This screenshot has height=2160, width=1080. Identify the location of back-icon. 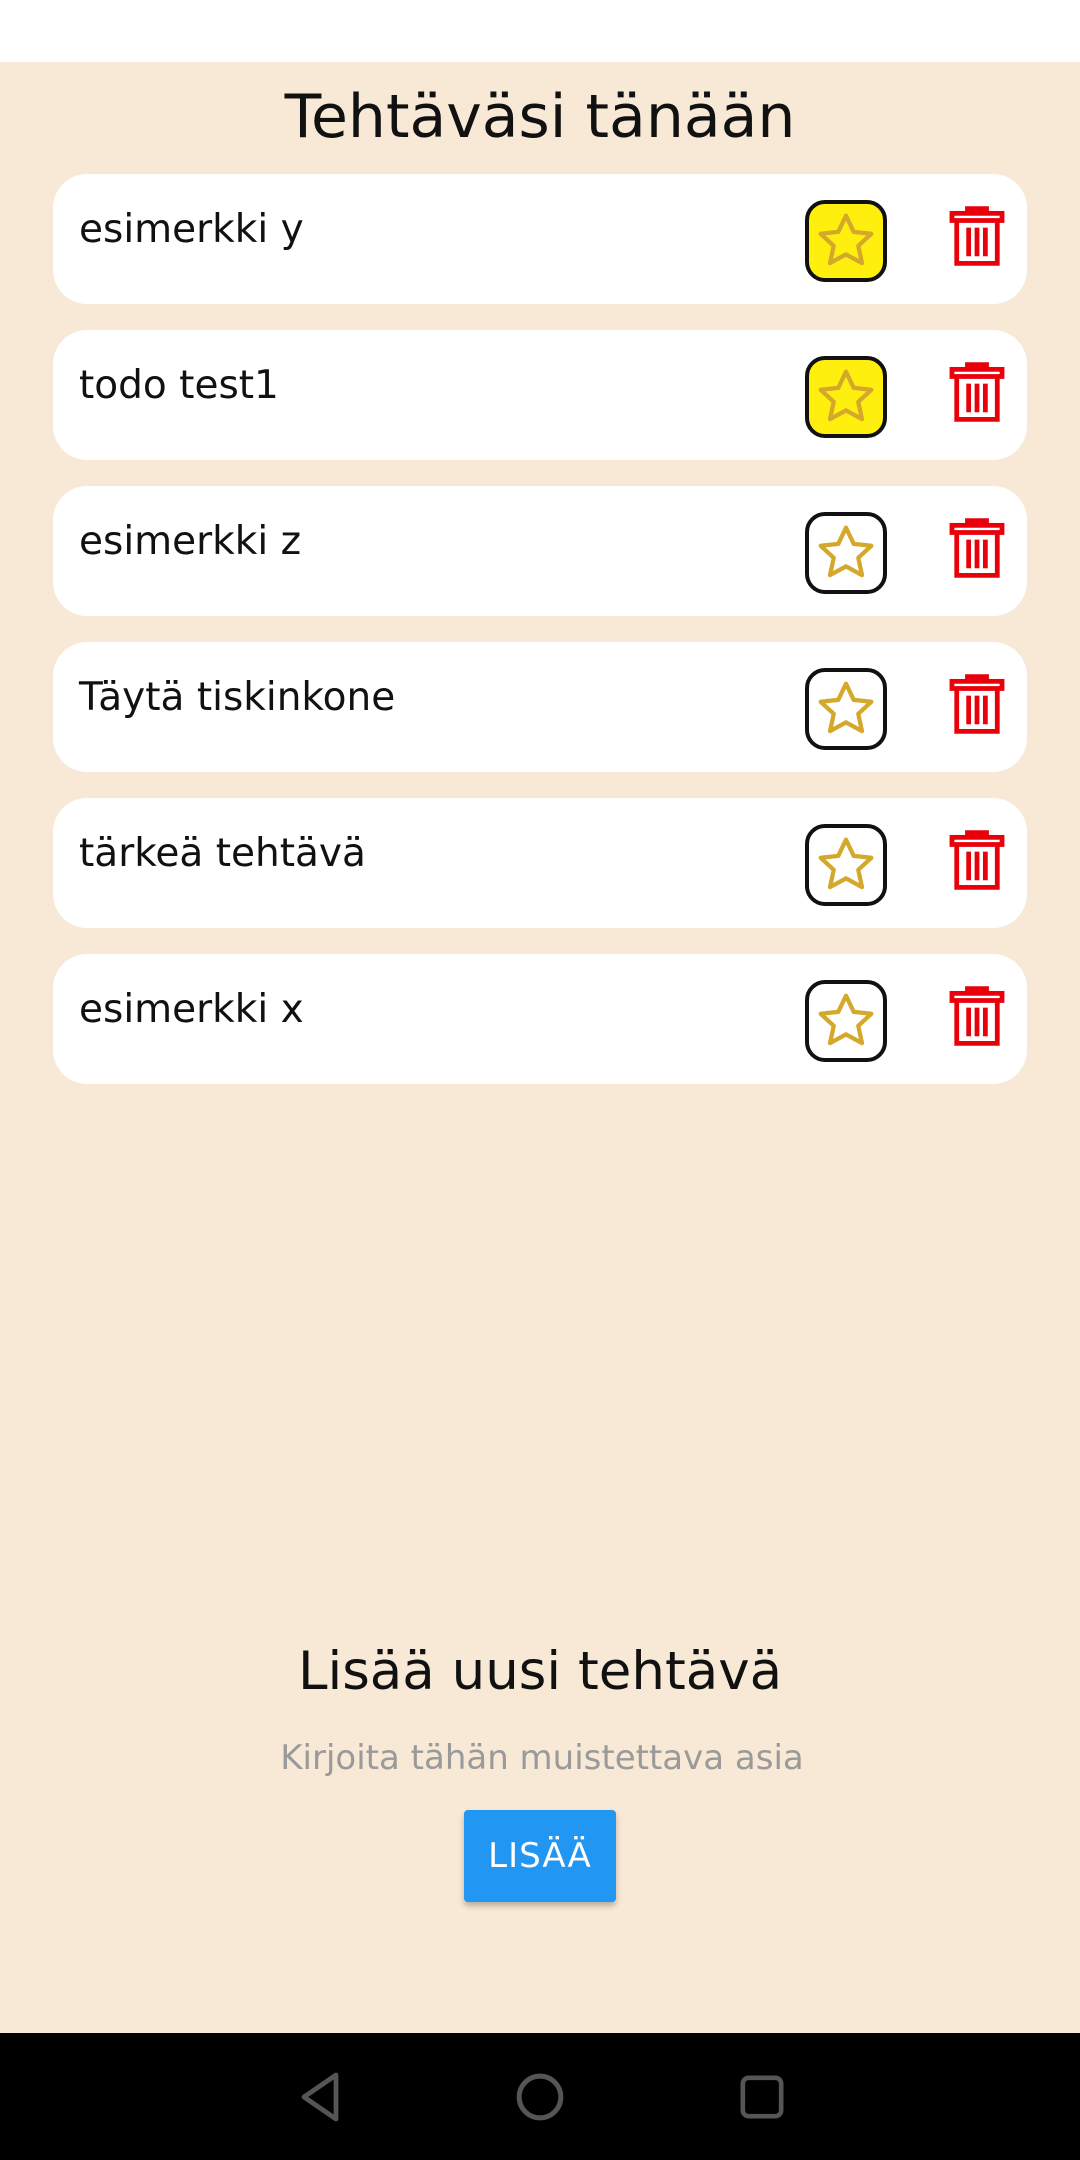
(320, 2097).